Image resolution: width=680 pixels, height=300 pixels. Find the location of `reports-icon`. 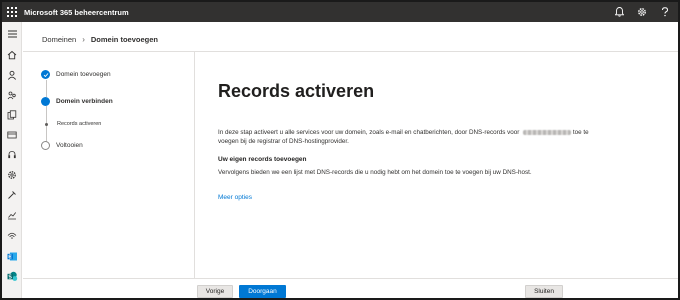

reports-icon is located at coordinates (12, 215).